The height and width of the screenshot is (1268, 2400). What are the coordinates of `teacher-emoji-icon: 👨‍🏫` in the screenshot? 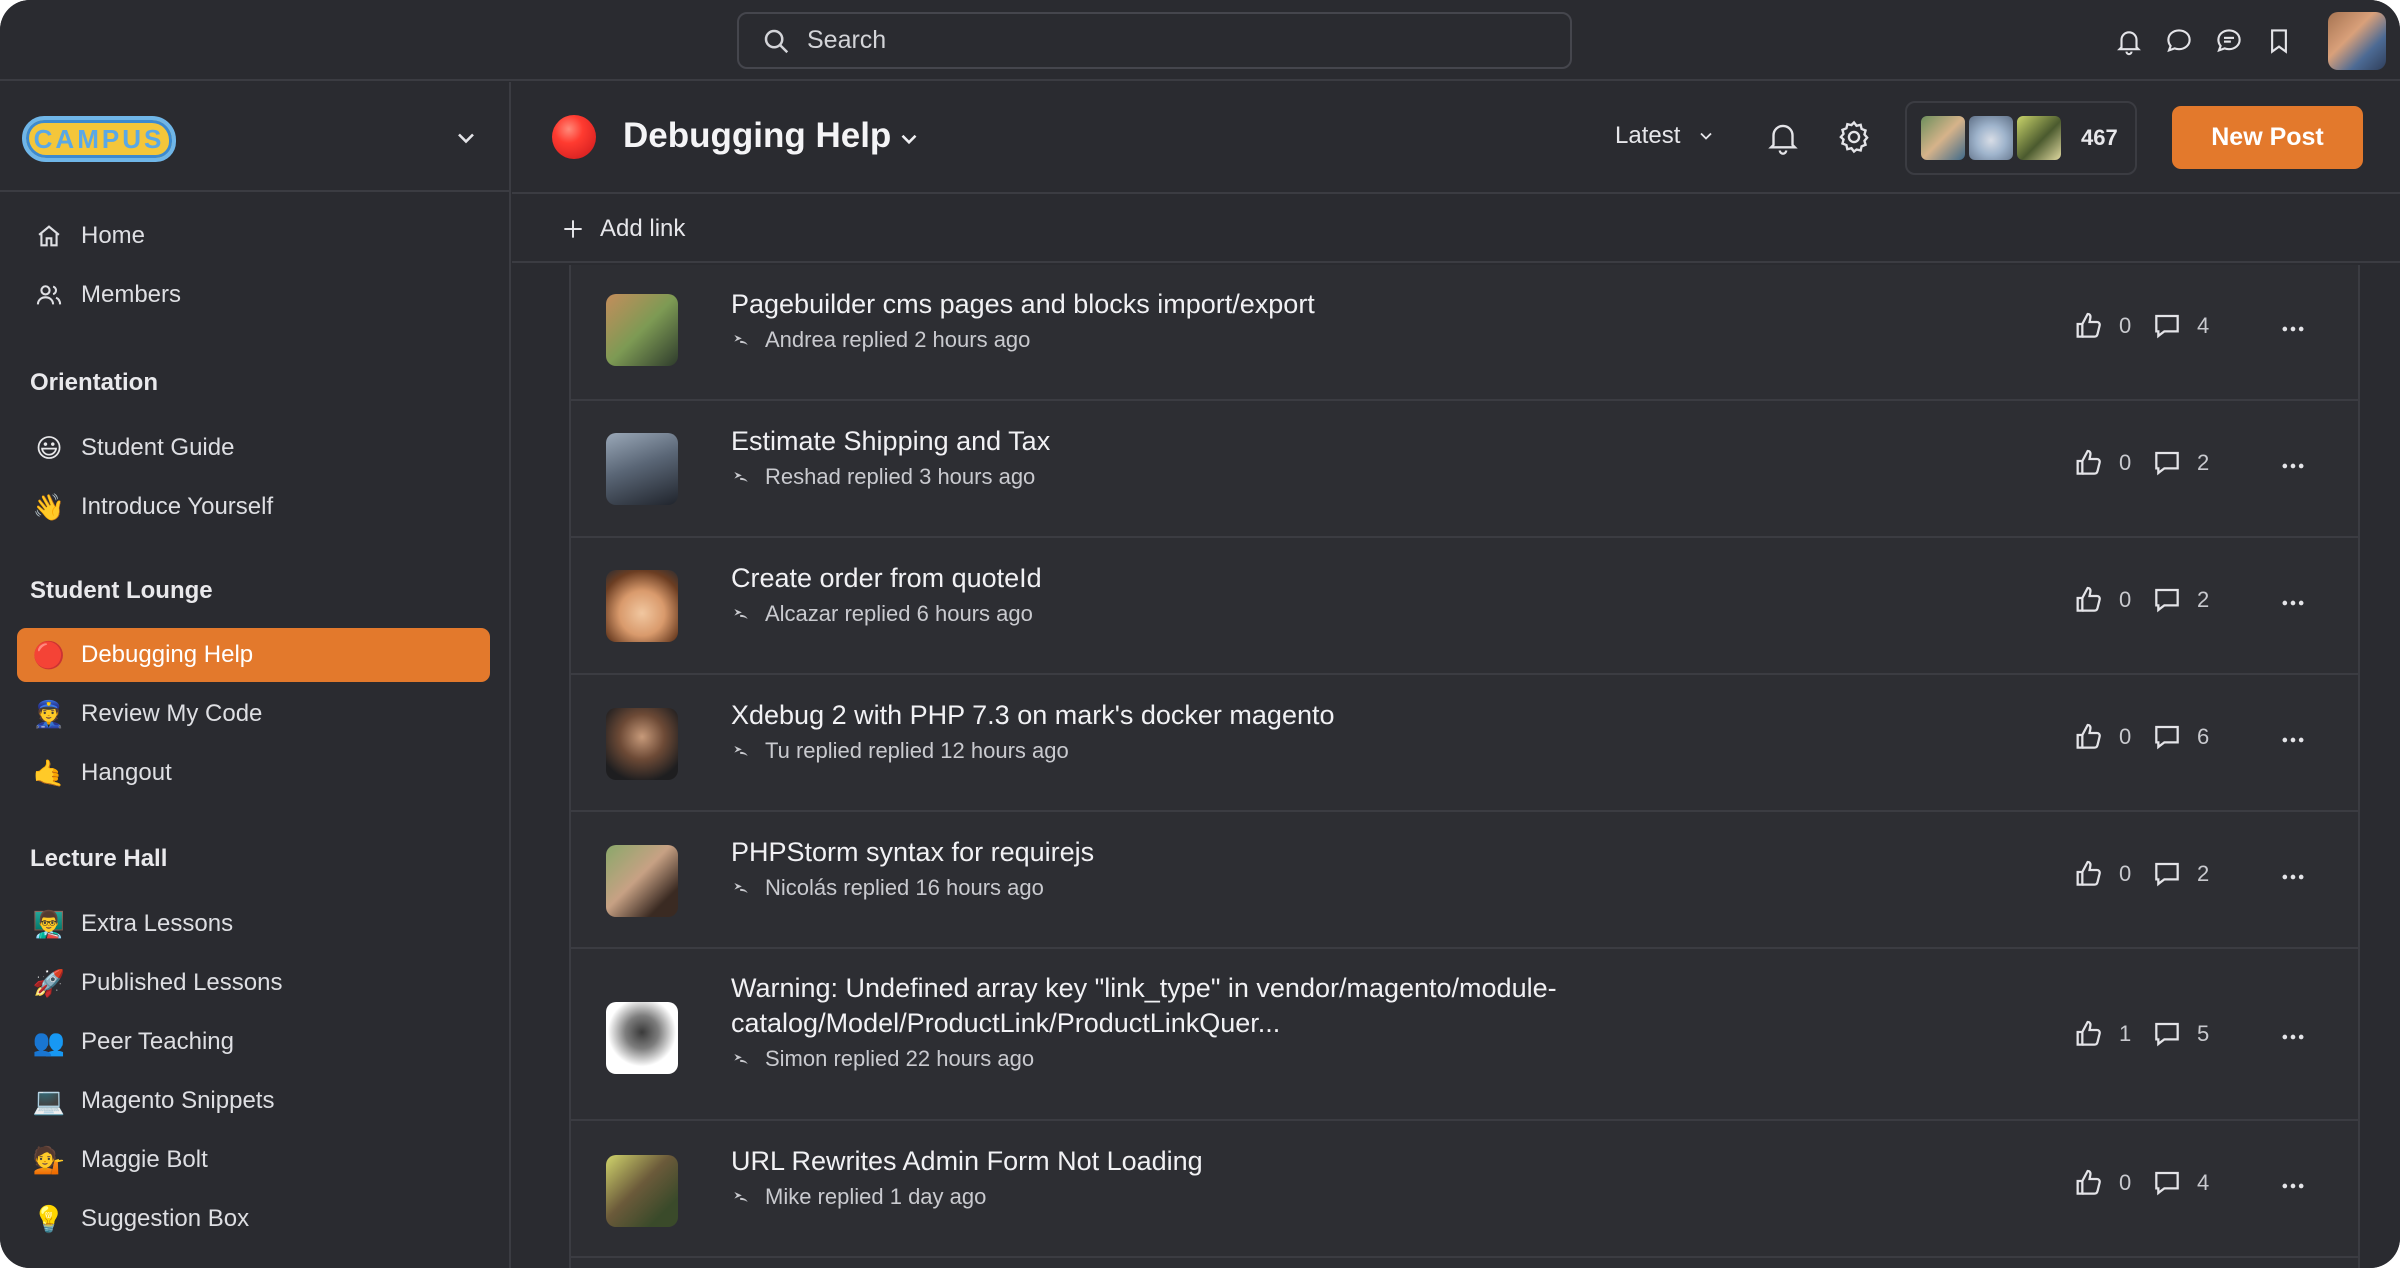 It's located at (49, 923).